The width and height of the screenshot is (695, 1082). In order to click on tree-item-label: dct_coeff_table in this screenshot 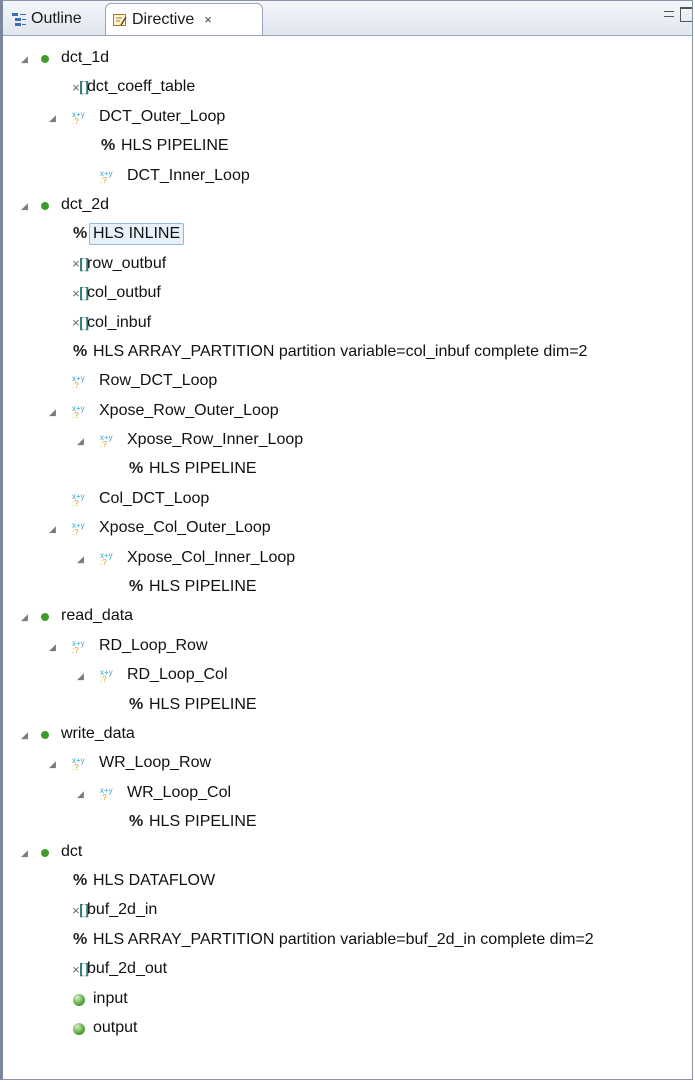, I will do `click(141, 87)`.